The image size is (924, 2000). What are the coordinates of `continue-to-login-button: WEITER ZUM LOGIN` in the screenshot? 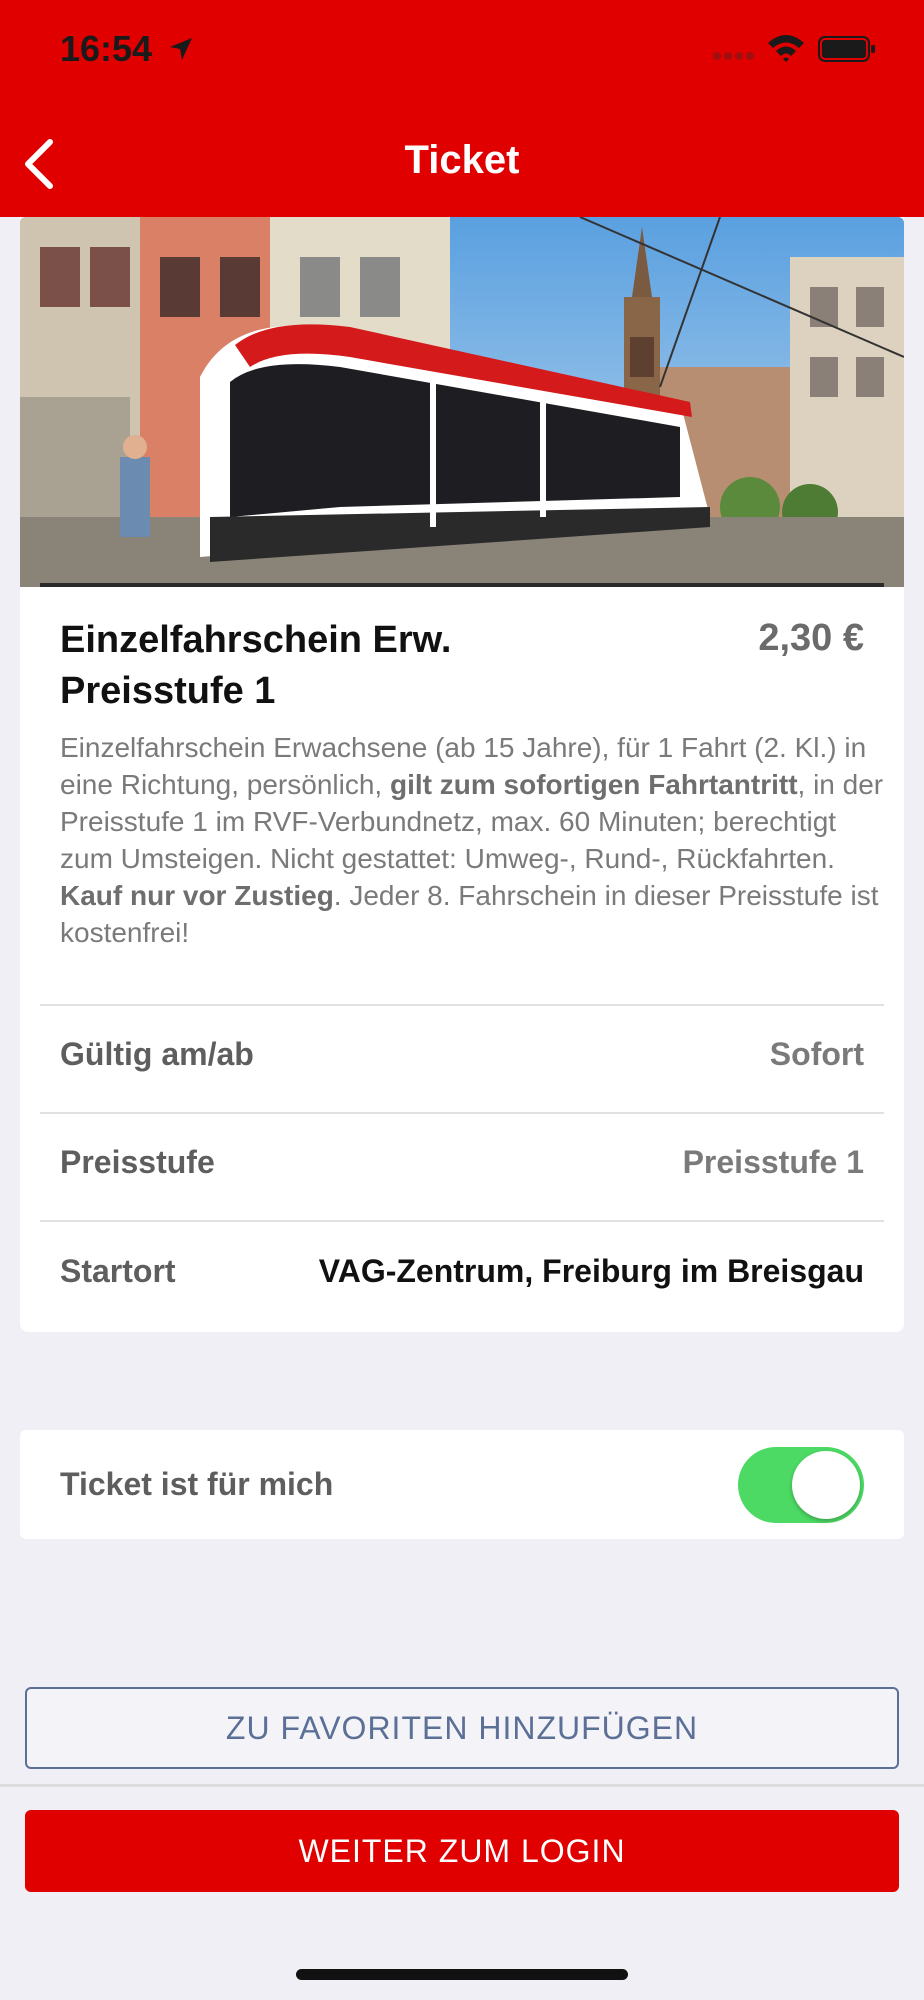 It's located at (462, 1851).